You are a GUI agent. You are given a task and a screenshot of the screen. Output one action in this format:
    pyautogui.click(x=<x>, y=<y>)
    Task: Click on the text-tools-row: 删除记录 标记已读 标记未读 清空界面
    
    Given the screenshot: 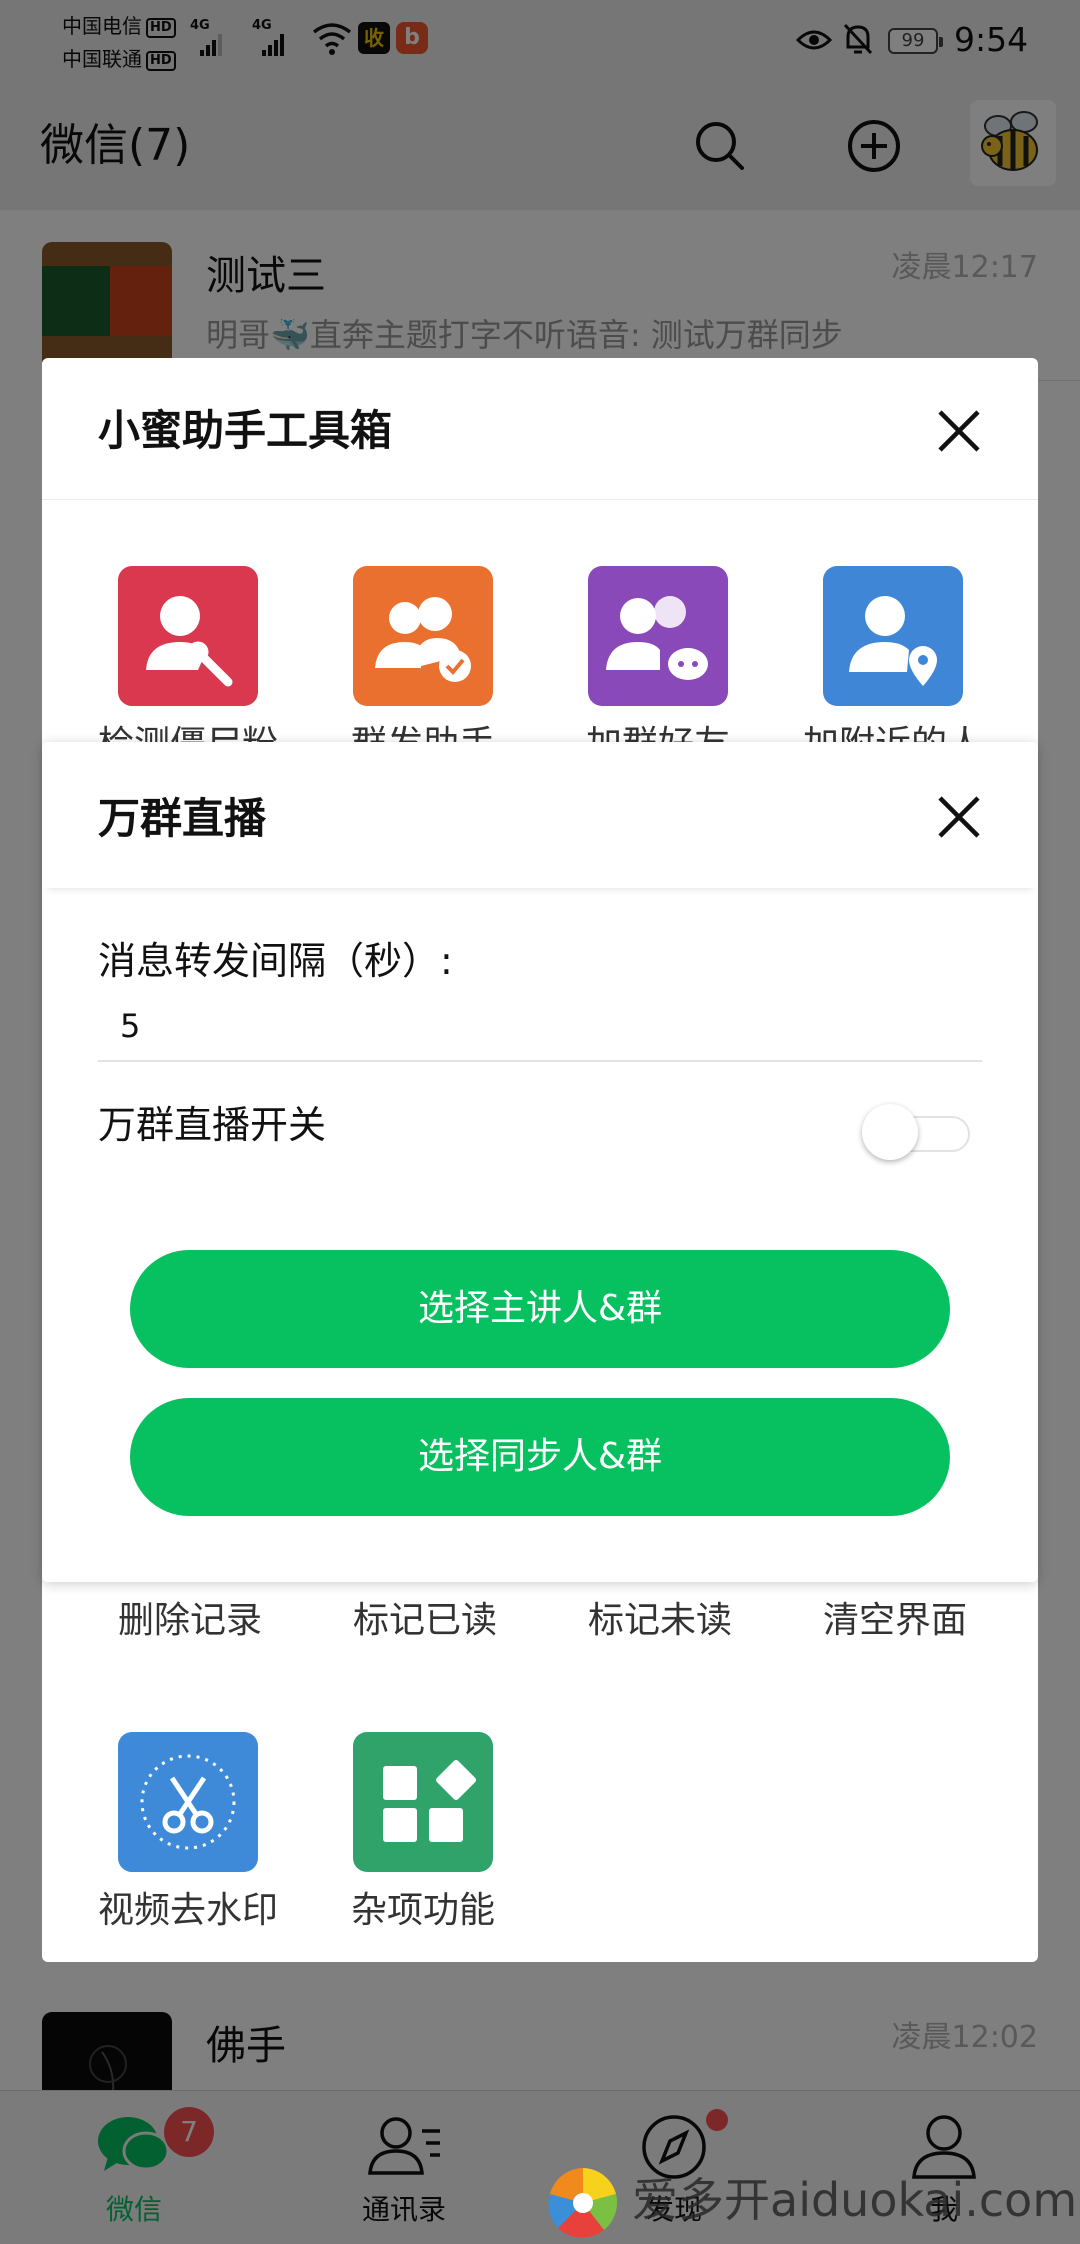 What is the action you would take?
    pyautogui.click(x=540, y=1626)
    